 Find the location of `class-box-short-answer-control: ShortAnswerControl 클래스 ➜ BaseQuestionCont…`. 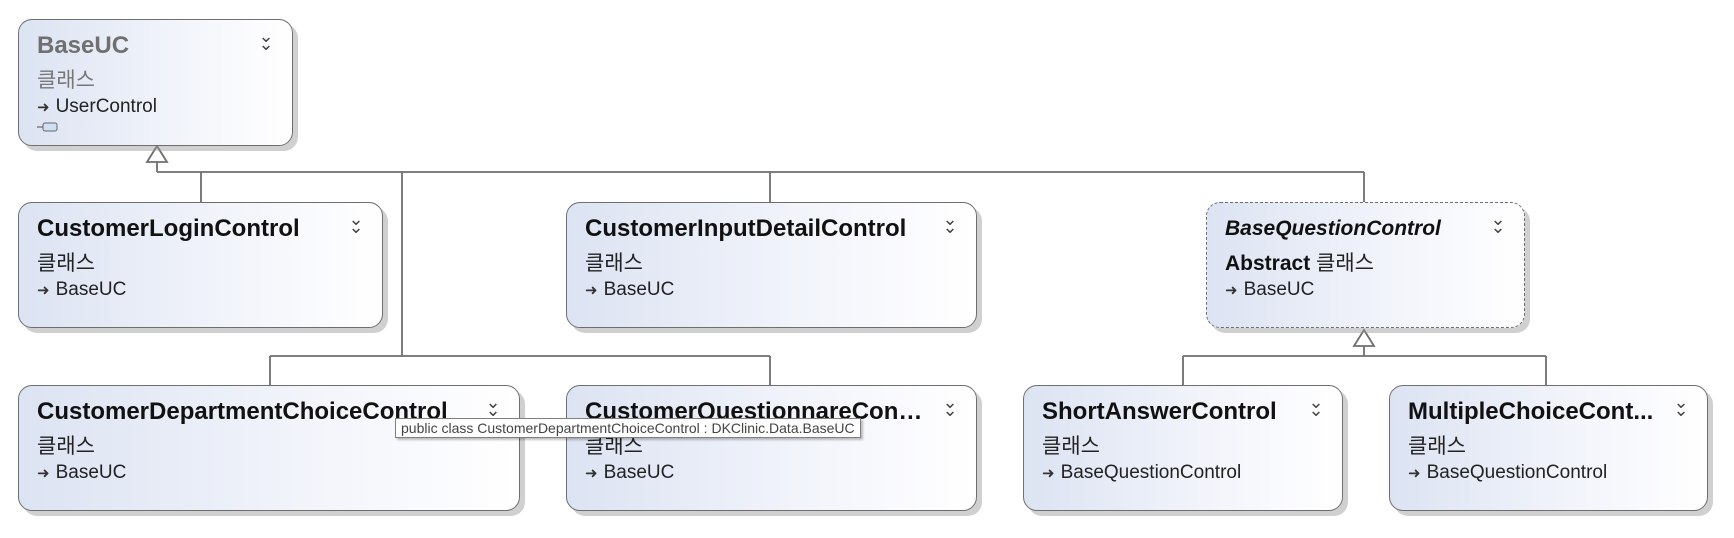

class-box-short-answer-control: ShortAnswerControl 클래스 ➜ BaseQuestionCont… is located at coordinates (1183, 448).